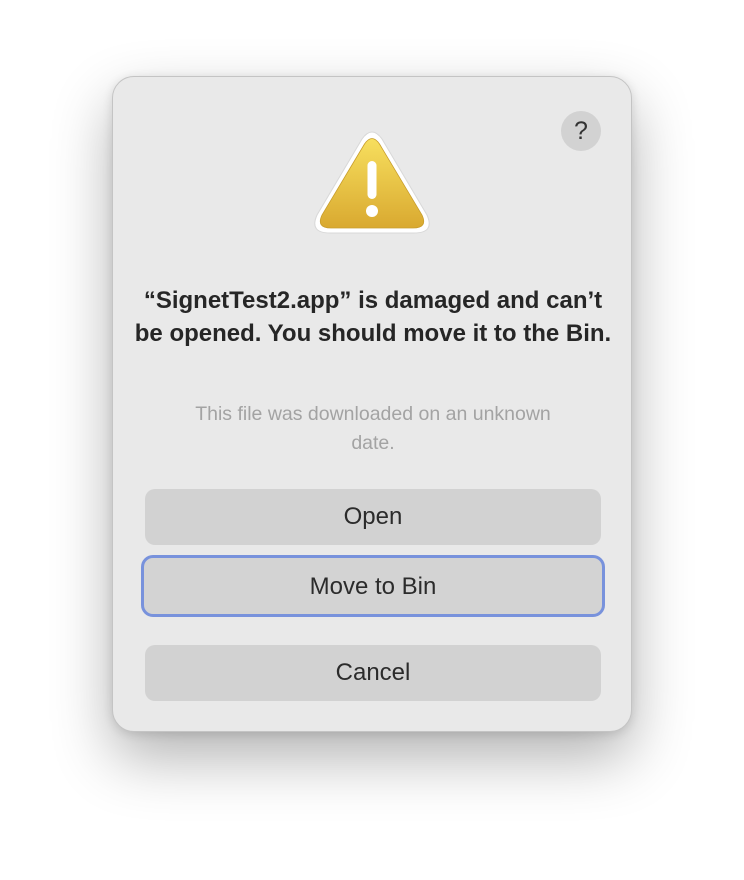  What do you see at coordinates (373, 517) in the screenshot?
I see `open-button: Open` at bounding box center [373, 517].